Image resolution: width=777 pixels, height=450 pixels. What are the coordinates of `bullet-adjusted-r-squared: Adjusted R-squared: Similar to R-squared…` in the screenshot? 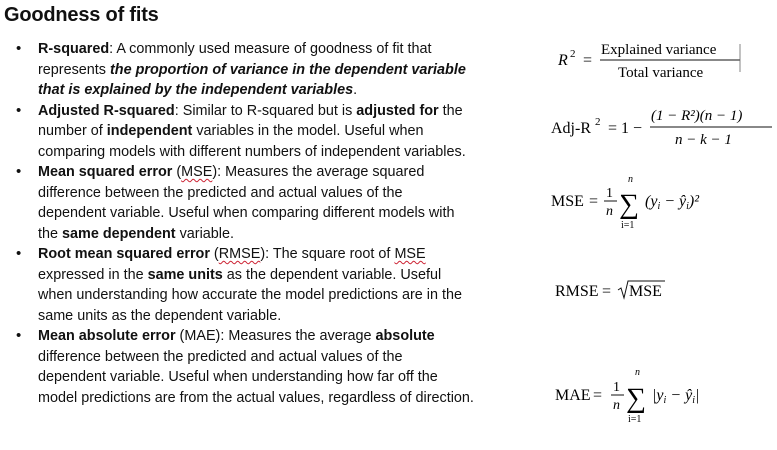 It's located at (244, 132).